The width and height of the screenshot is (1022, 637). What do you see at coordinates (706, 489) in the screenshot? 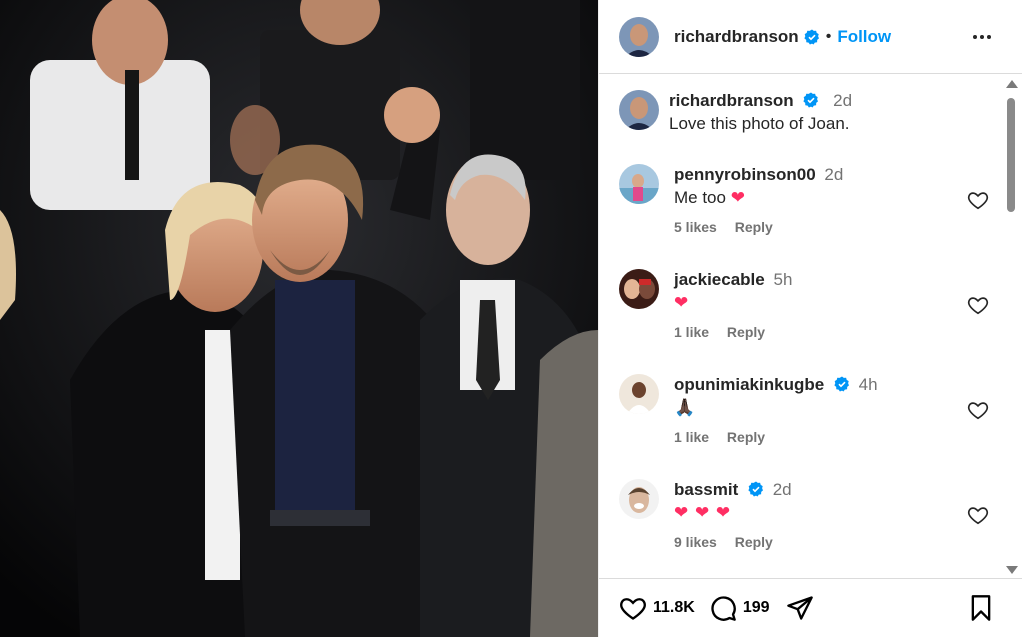
I see `commenter-username: bassmit` at bounding box center [706, 489].